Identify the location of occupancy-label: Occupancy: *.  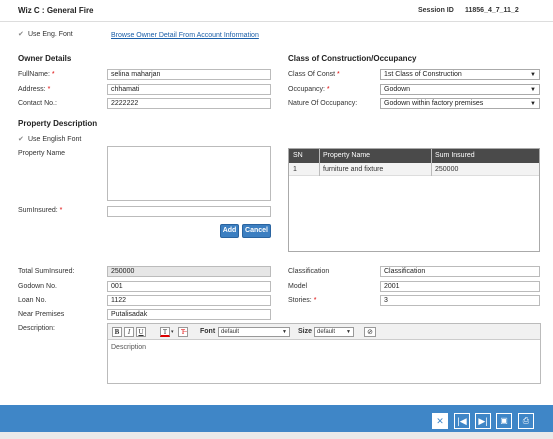
(309, 89).